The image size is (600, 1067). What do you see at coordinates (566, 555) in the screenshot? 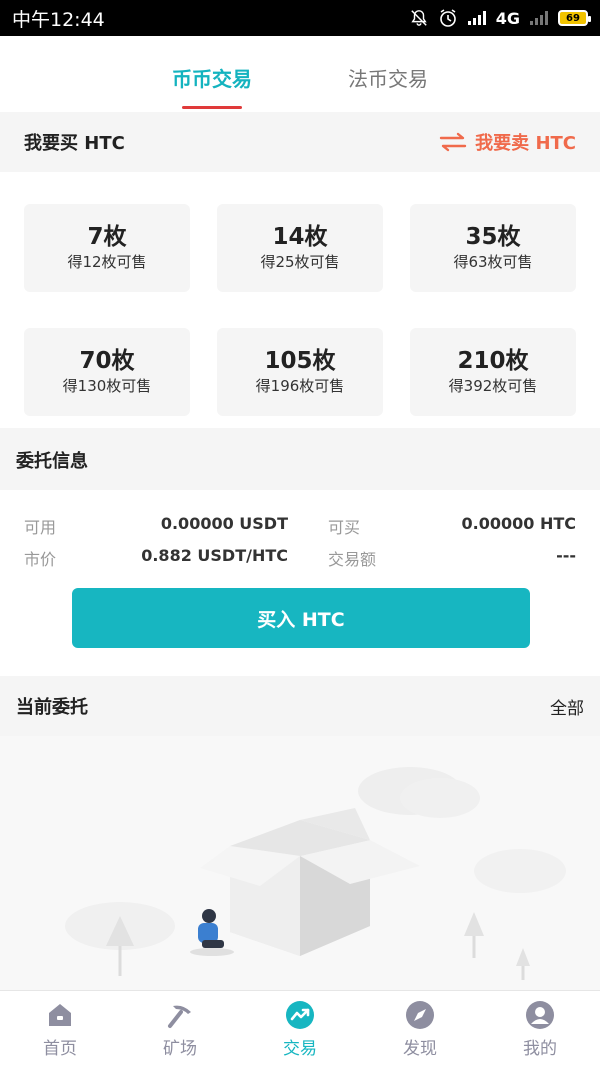
I see `amount-value: ---` at bounding box center [566, 555].